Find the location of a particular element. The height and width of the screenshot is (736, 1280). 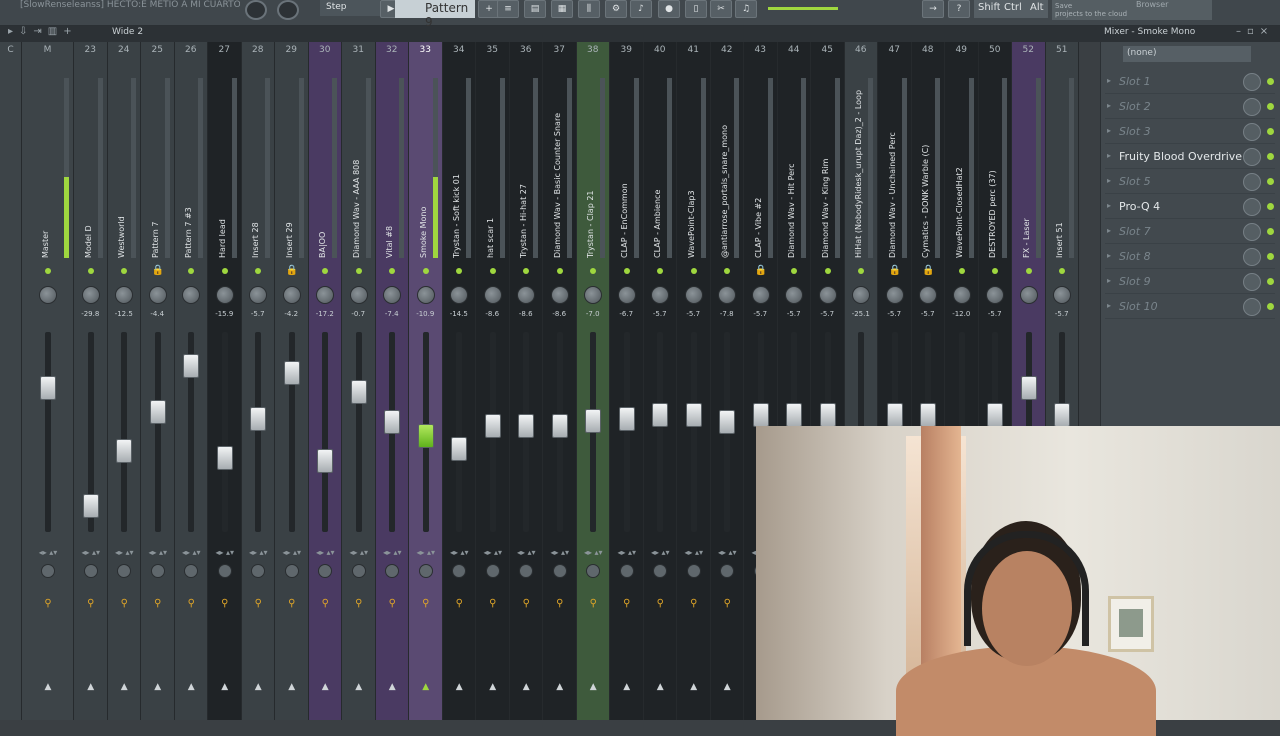

fx-slot-1: ▸ Slot 1 is located at coordinates (1190, 82).